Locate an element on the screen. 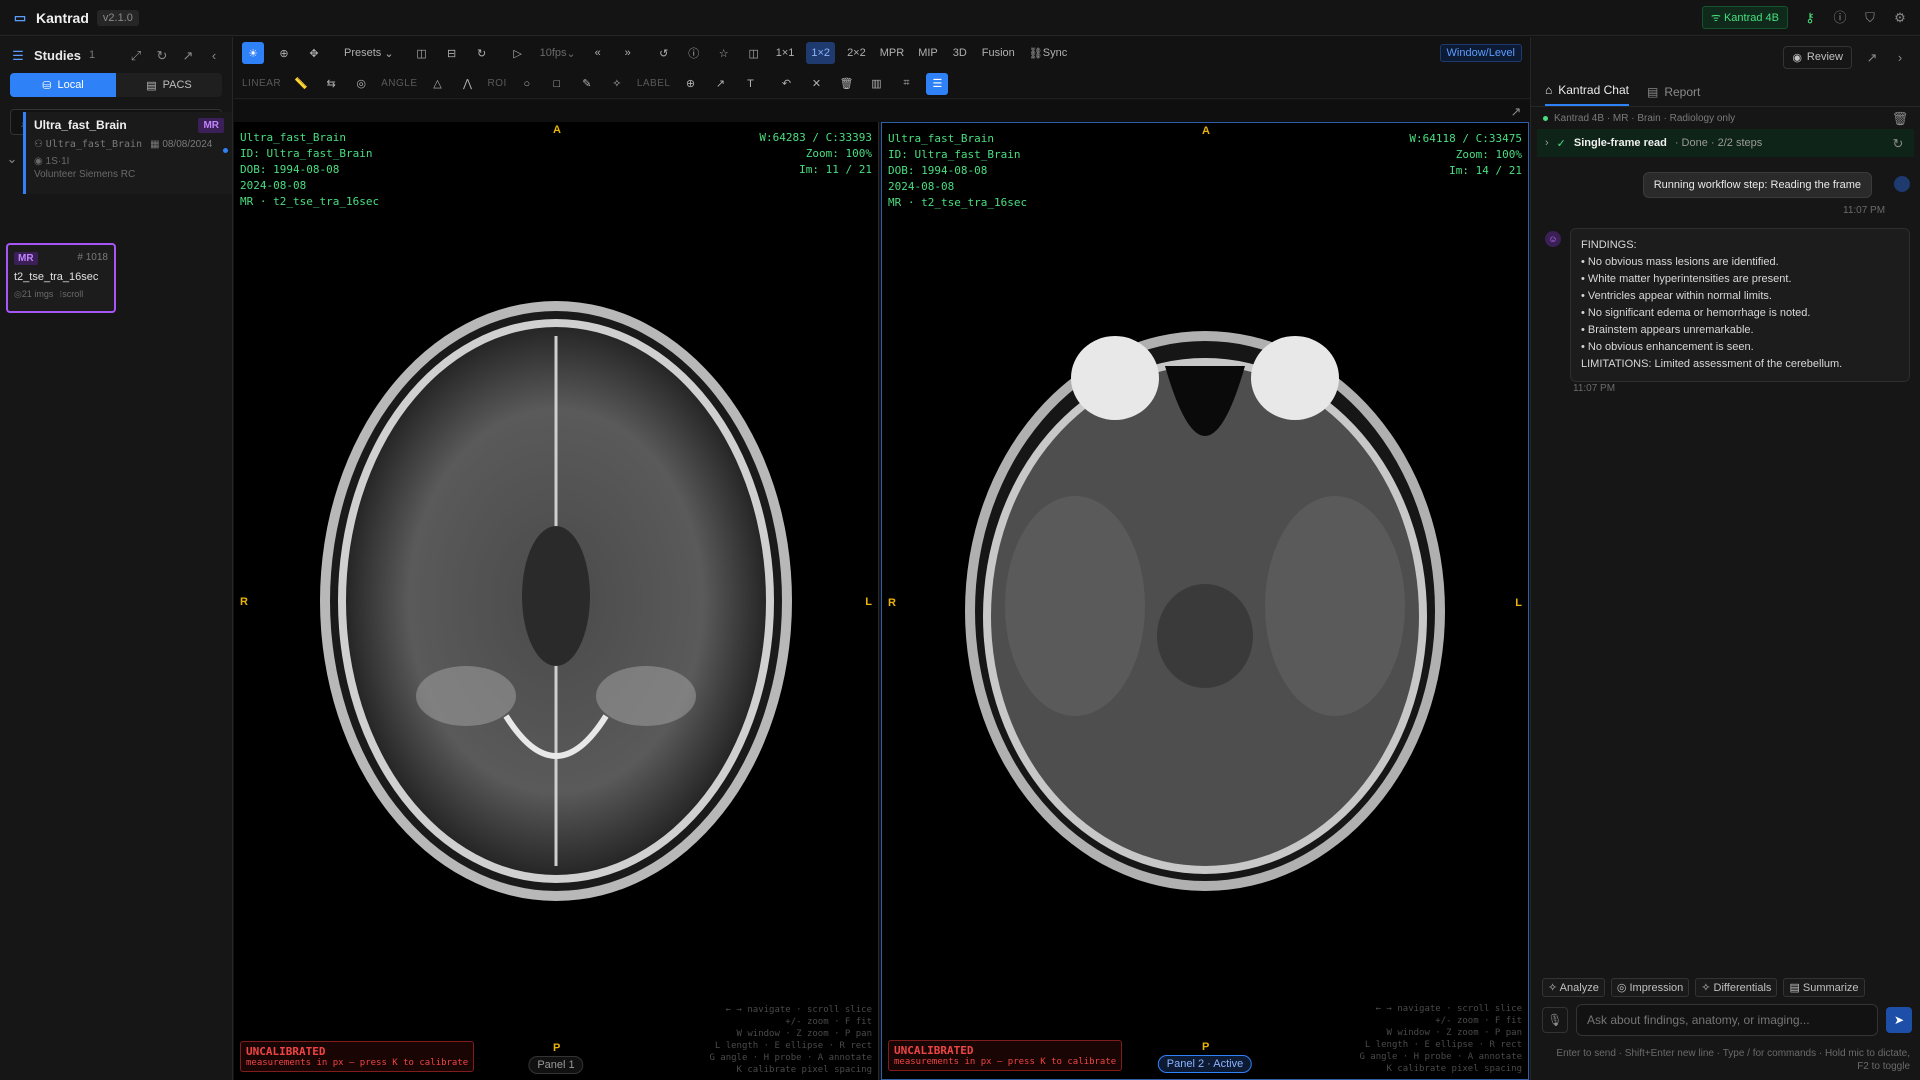 Image resolution: width=1920 pixels, height=1080 pixels. layout-2x2: 2×2 is located at coordinates (856, 53).